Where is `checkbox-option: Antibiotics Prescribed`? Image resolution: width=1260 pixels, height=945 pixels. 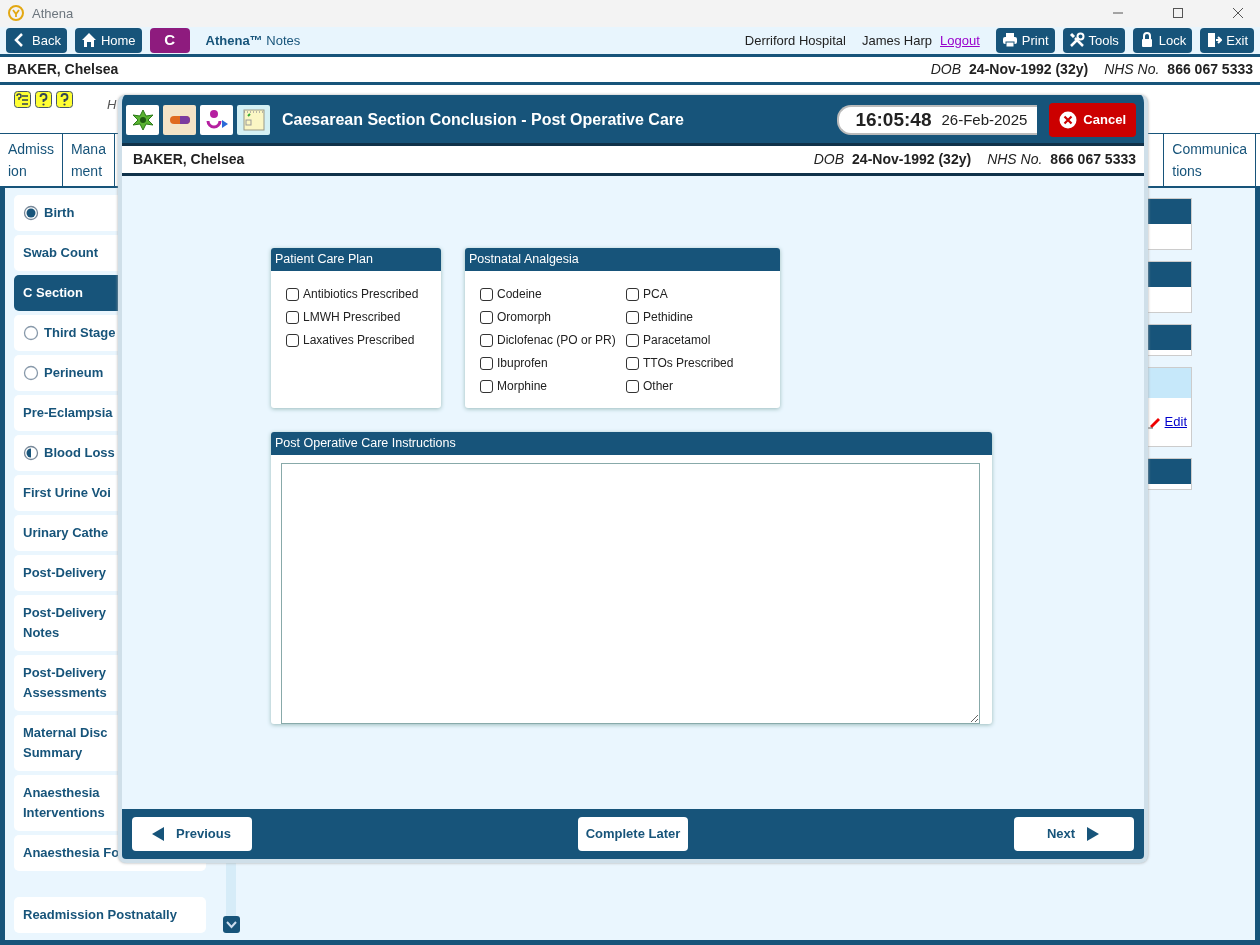 checkbox-option: Antibiotics Prescribed is located at coordinates (356, 294).